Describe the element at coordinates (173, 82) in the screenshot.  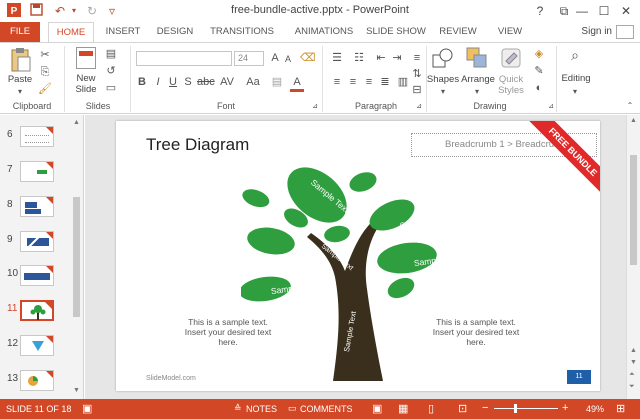
I see `underline-icon: U` at that location.